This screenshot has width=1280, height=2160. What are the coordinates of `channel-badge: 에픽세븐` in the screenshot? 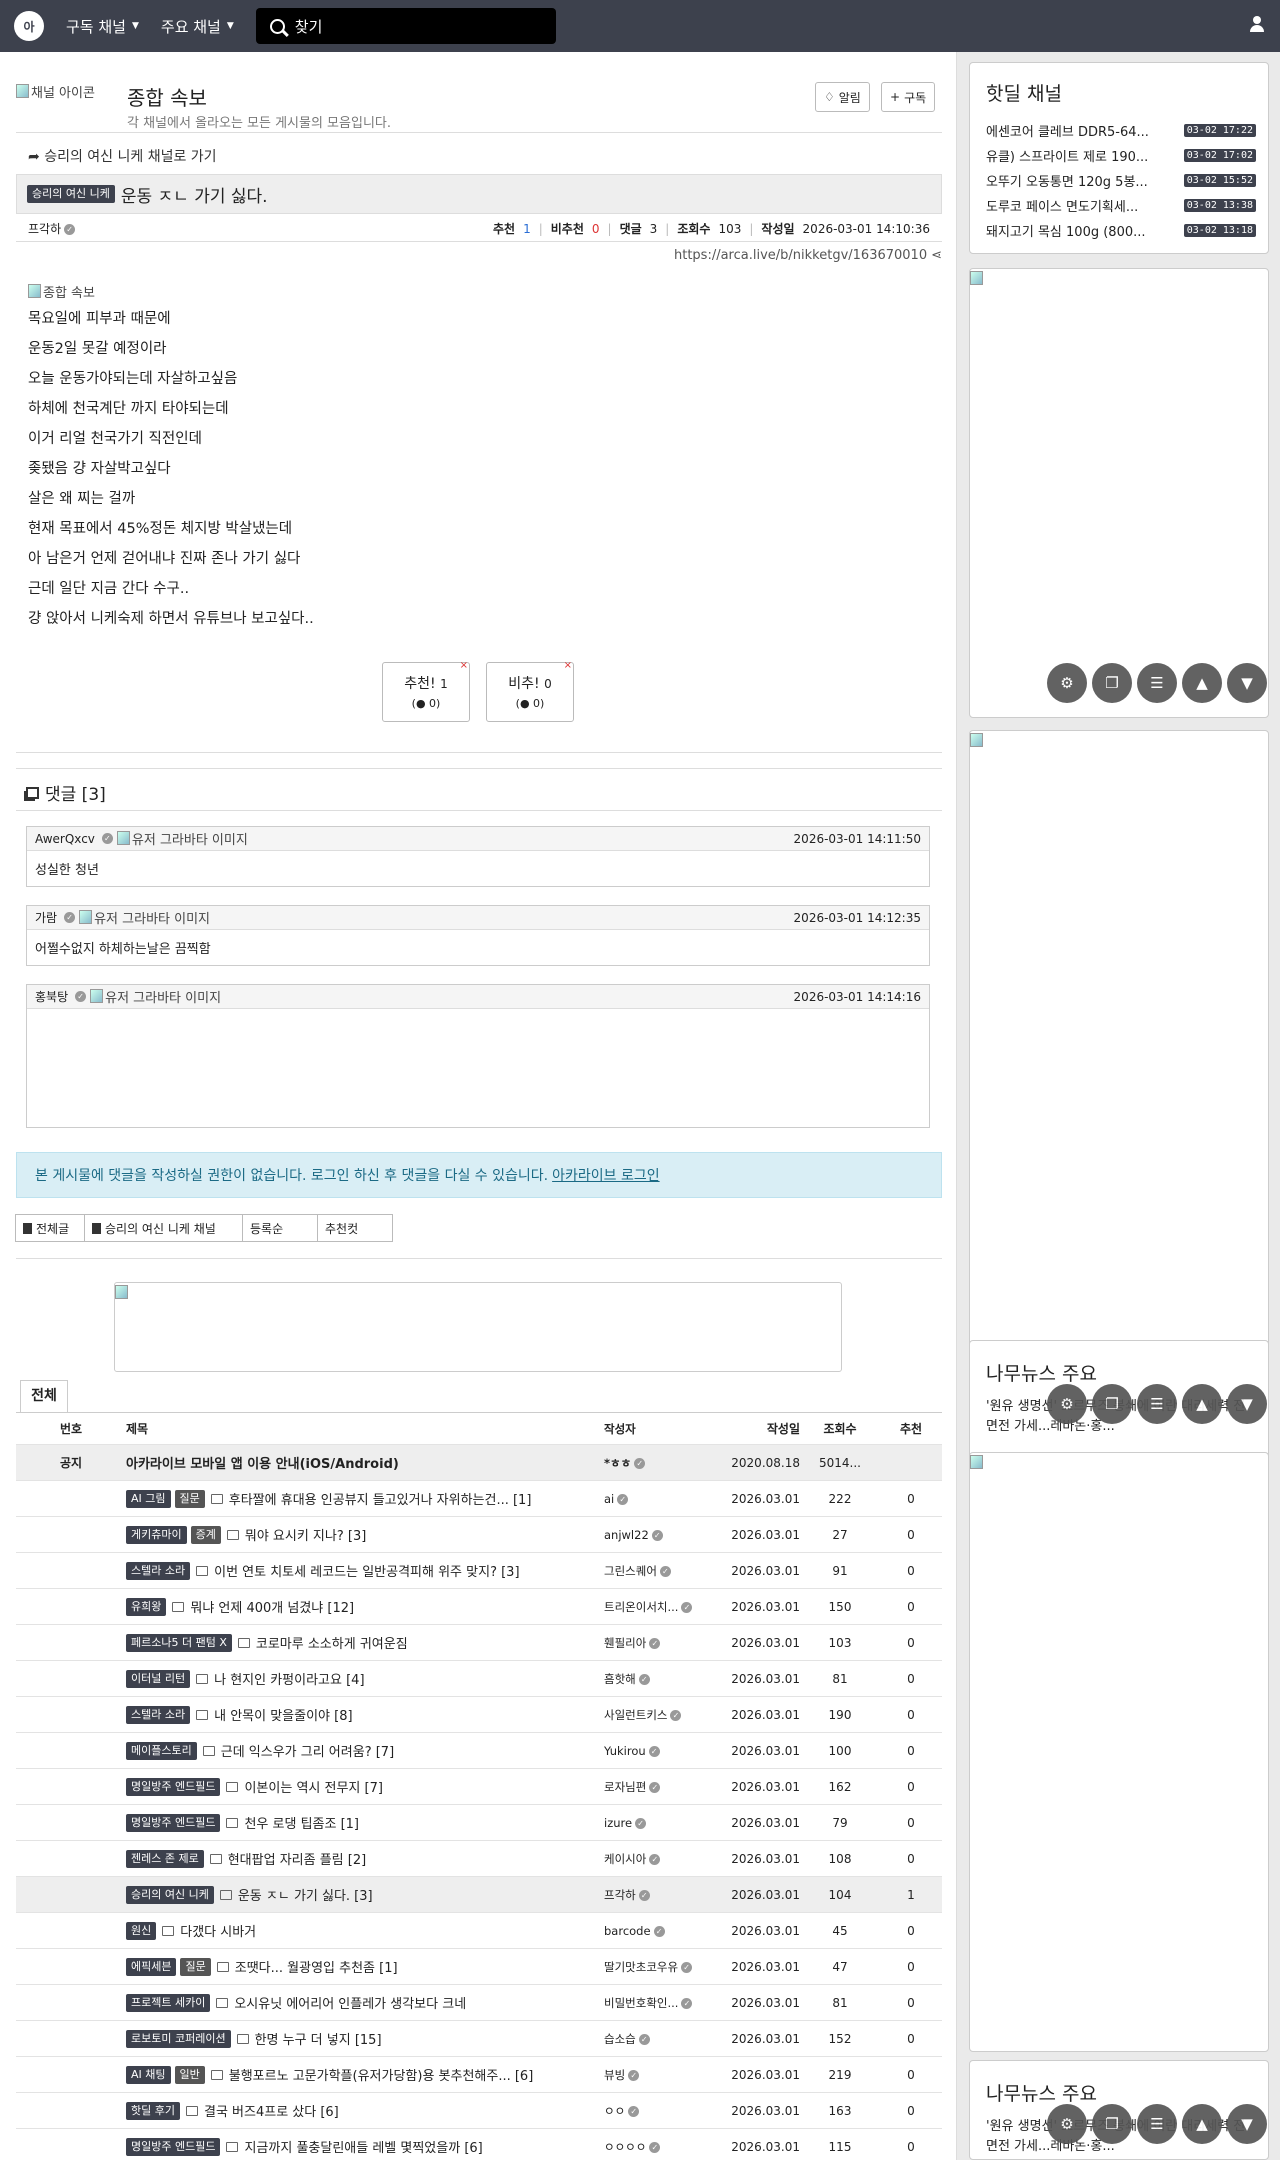 It's located at (151, 1966).